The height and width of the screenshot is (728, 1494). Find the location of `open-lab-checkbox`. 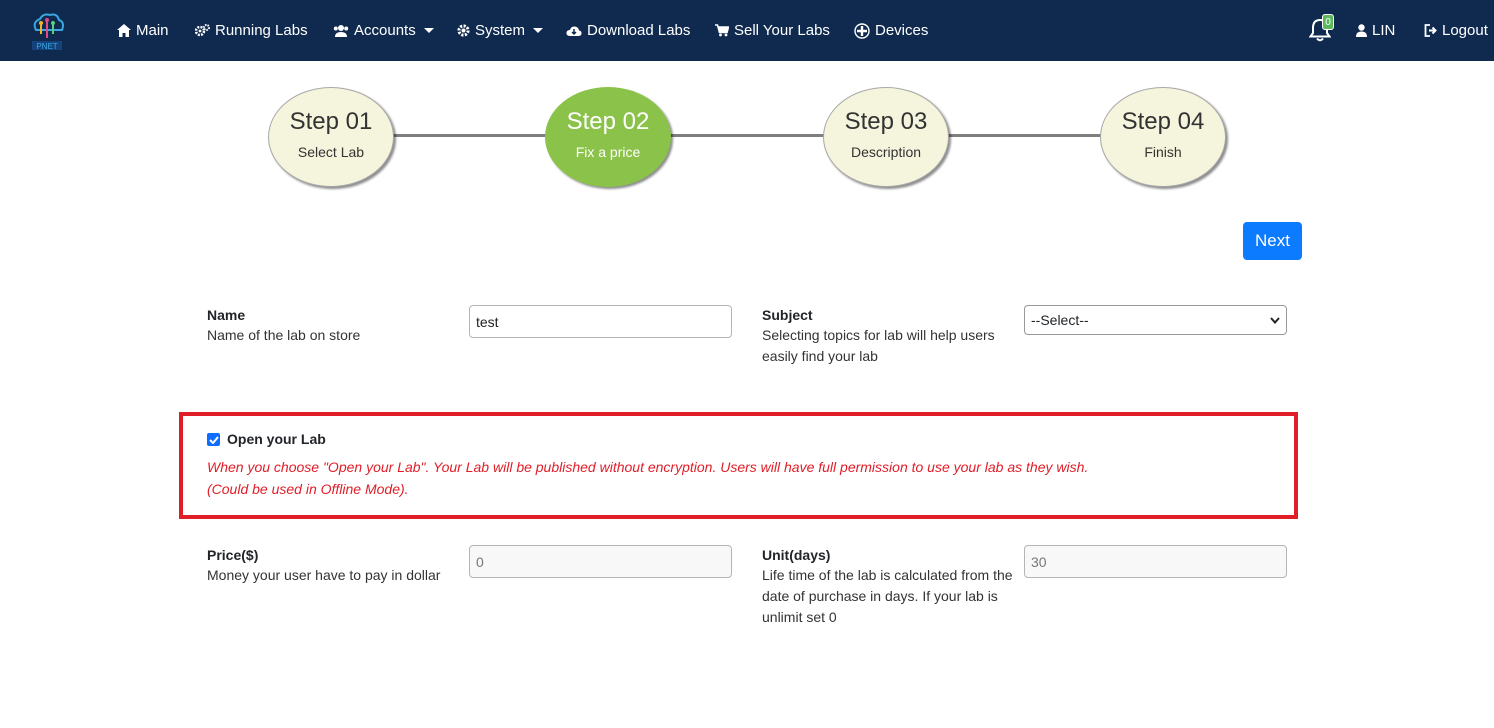

open-lab-checkbox is located at coordinates (213, 439).